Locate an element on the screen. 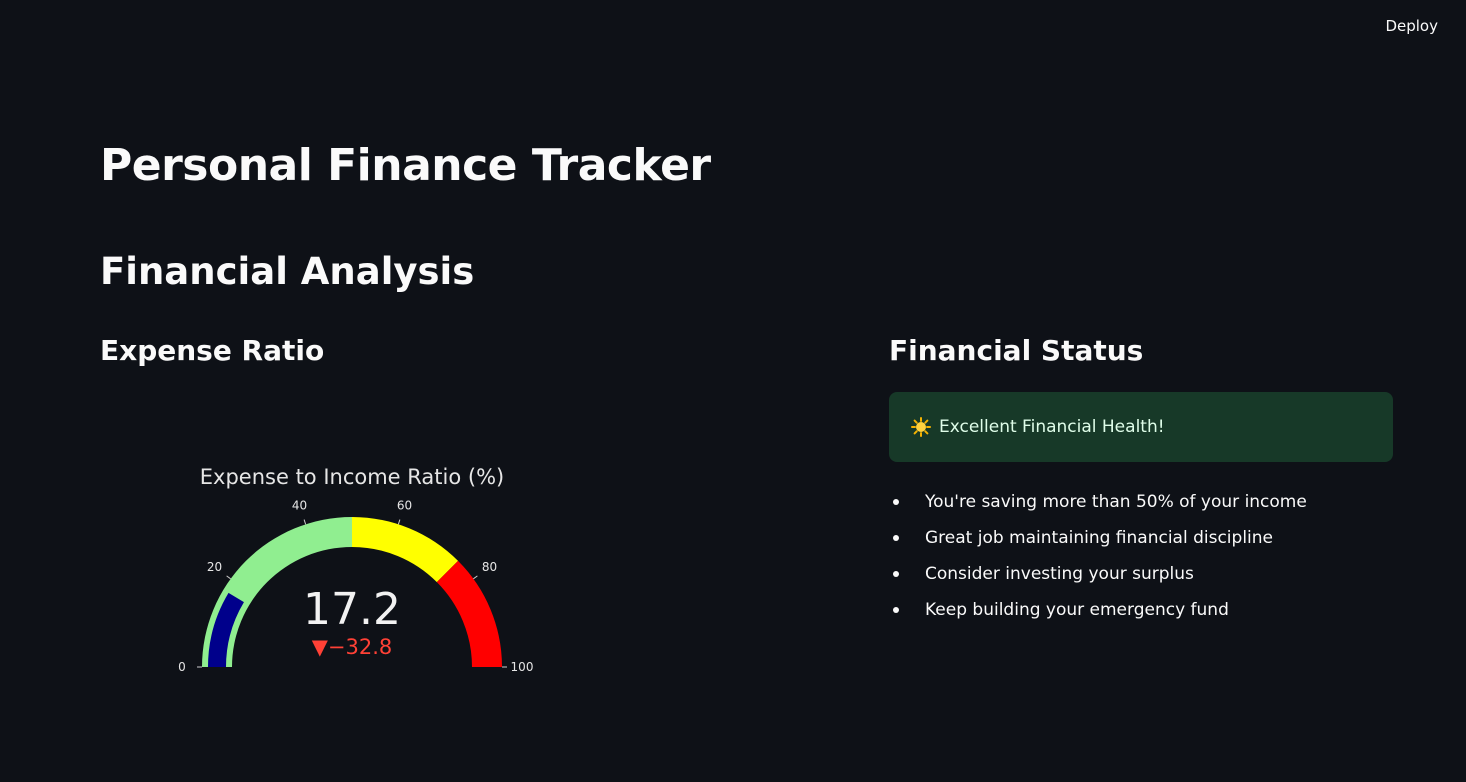 This screenshot has width=1466, height=782. gauge-tick-label: 60 is located at coordinates (404, 505).